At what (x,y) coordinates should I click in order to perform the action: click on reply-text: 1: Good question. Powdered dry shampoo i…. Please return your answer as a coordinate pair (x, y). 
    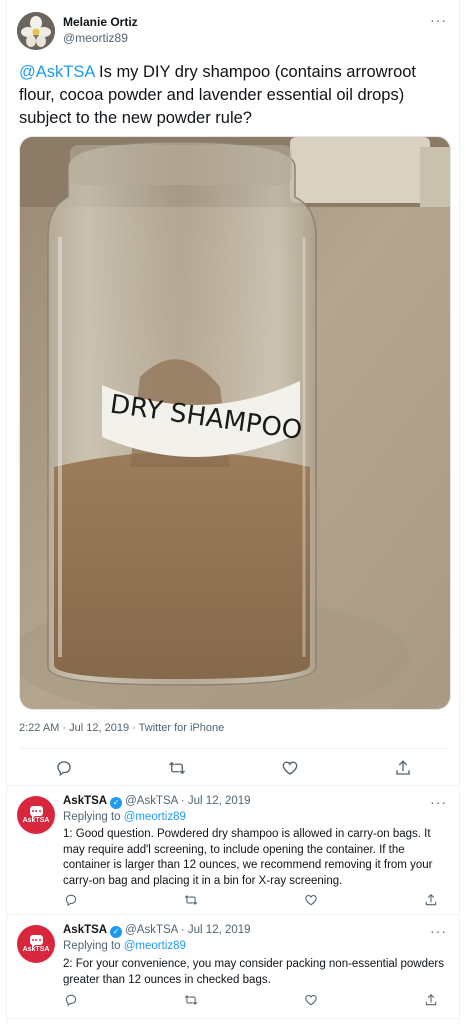
    Looking at the image, I should click on (248, 857).